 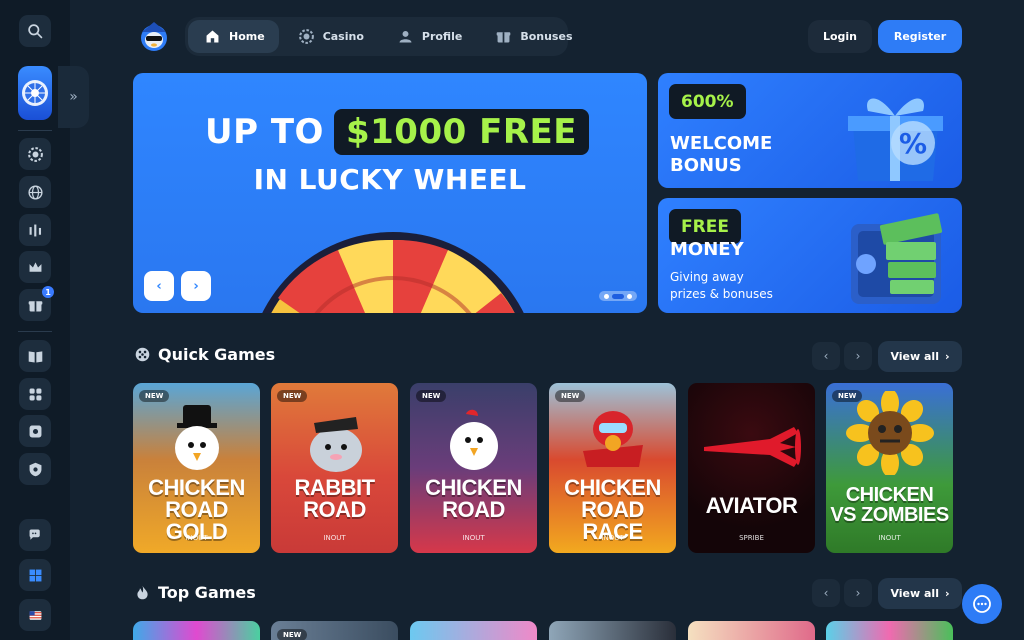 I want to click on tab-home: Home, so click(x=233, y=36).